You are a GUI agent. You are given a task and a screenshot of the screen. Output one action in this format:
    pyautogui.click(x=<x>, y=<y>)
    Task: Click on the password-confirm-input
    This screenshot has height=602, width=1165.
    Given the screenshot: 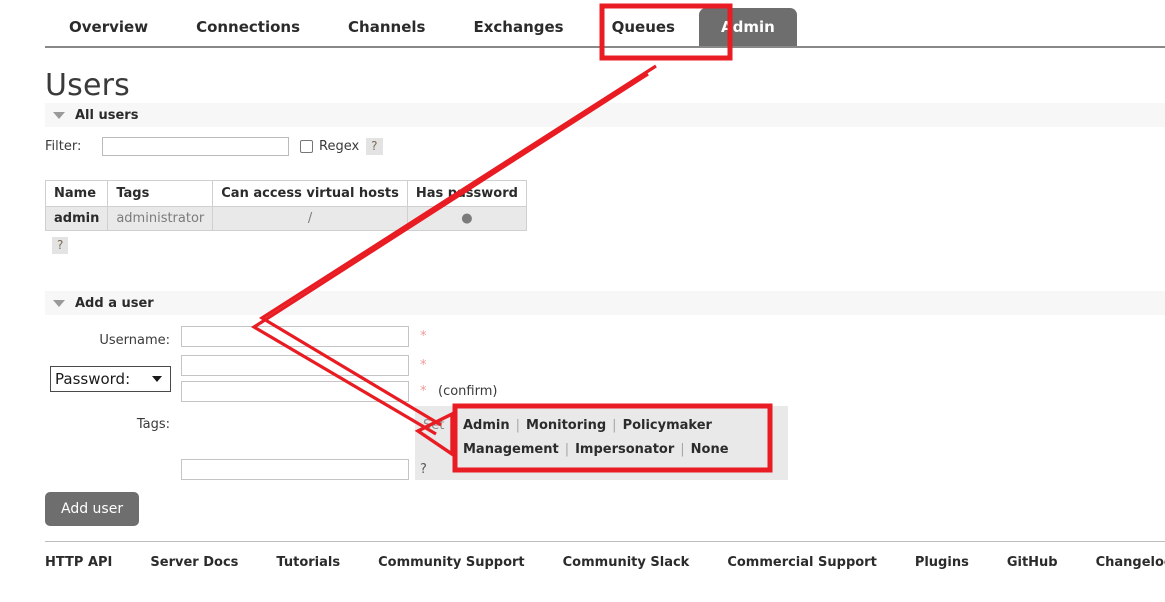 What is the action you would take?
    pyautogui.click(x=295, y=391)
    